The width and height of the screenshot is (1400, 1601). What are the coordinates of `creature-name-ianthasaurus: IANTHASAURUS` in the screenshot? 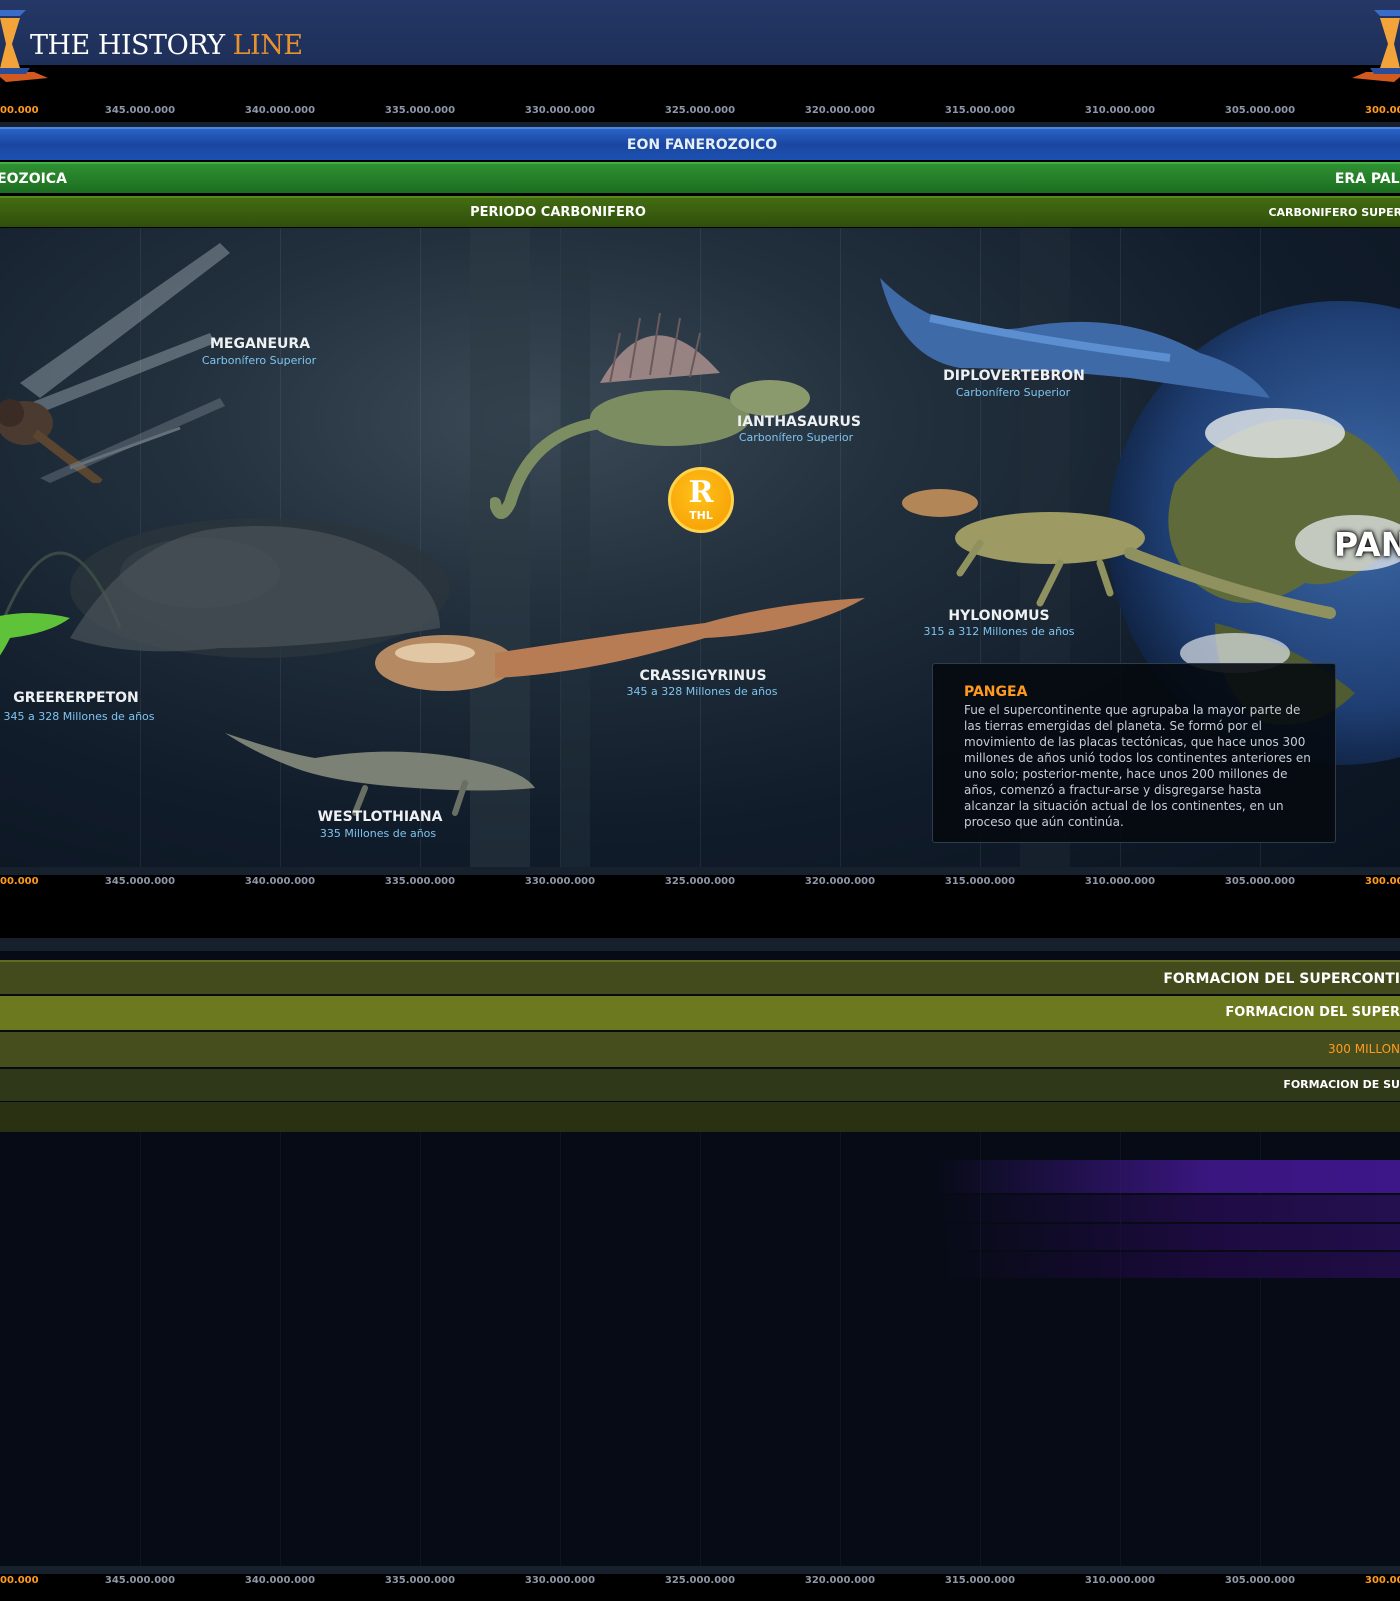 It's located at (799, 422).